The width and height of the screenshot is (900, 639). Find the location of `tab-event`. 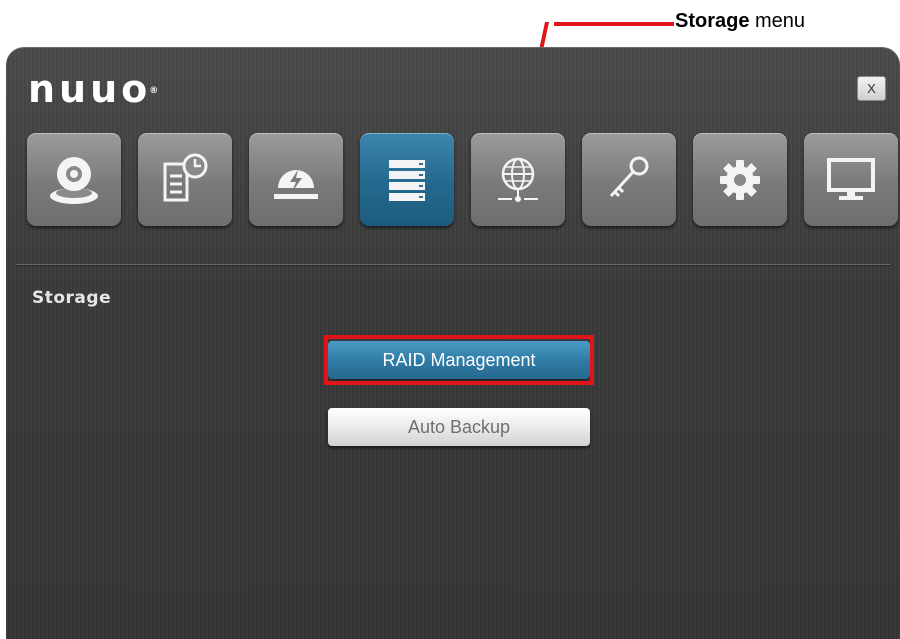

tab-event is located at coordinates (296, 179).